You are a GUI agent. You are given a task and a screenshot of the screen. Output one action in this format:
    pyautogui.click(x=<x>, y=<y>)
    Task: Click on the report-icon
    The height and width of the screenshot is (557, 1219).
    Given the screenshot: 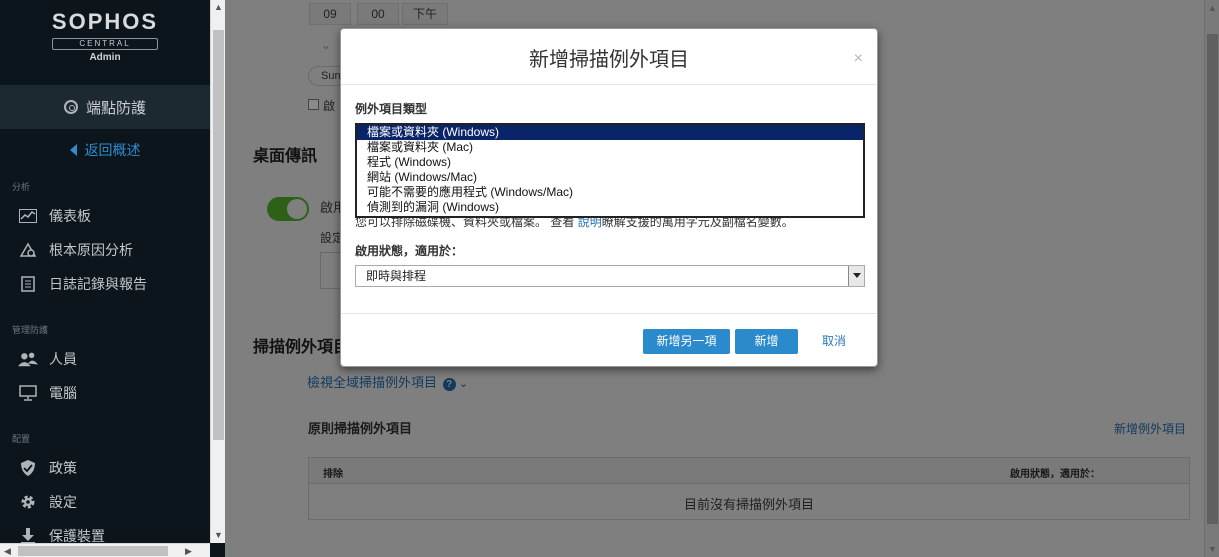 What is the action you would take?
    pyautogui.click(x=28, y=284)
    